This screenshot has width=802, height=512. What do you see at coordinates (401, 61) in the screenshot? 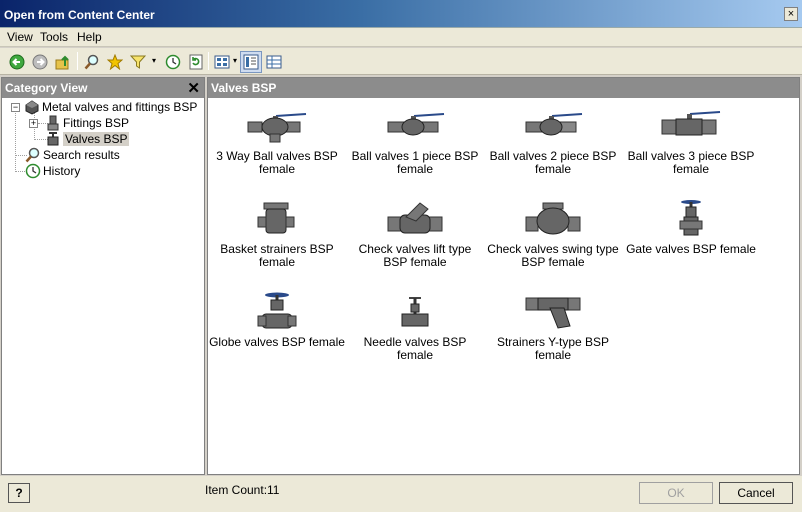
I see `toolbar: ▾ ▾` at bounding box center [401, 61].